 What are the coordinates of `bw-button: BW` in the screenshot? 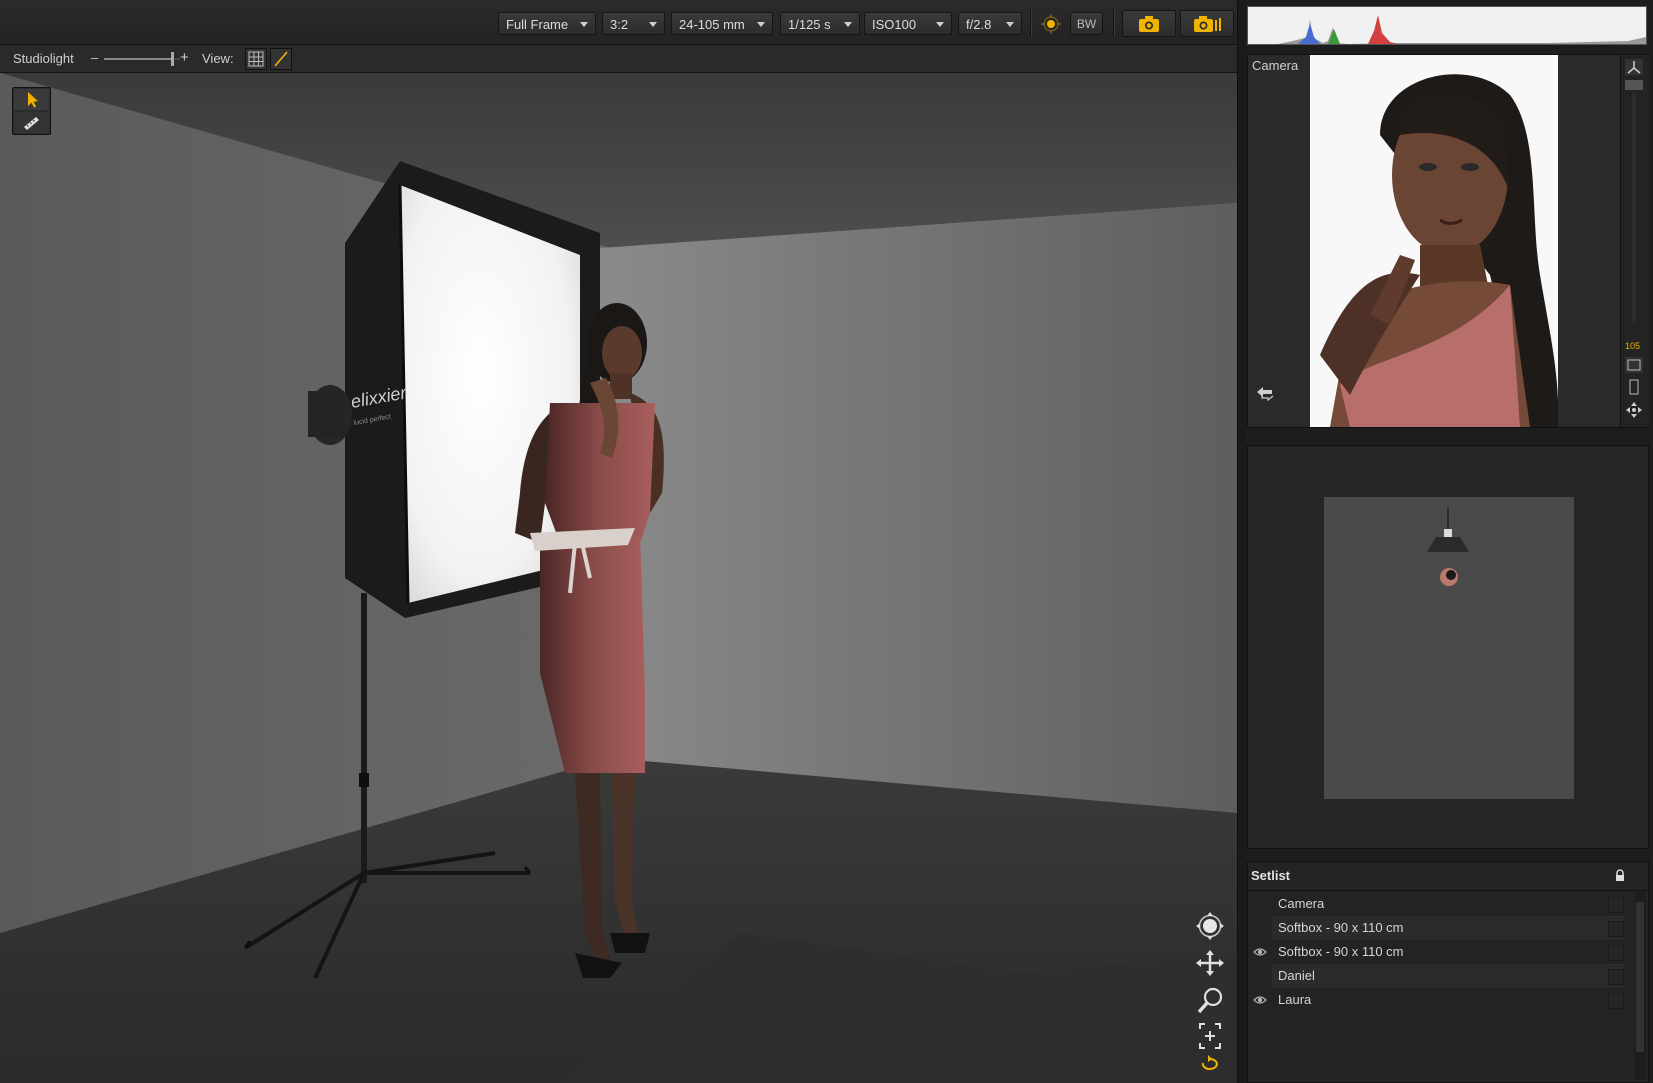 It's located at (1086, 23).